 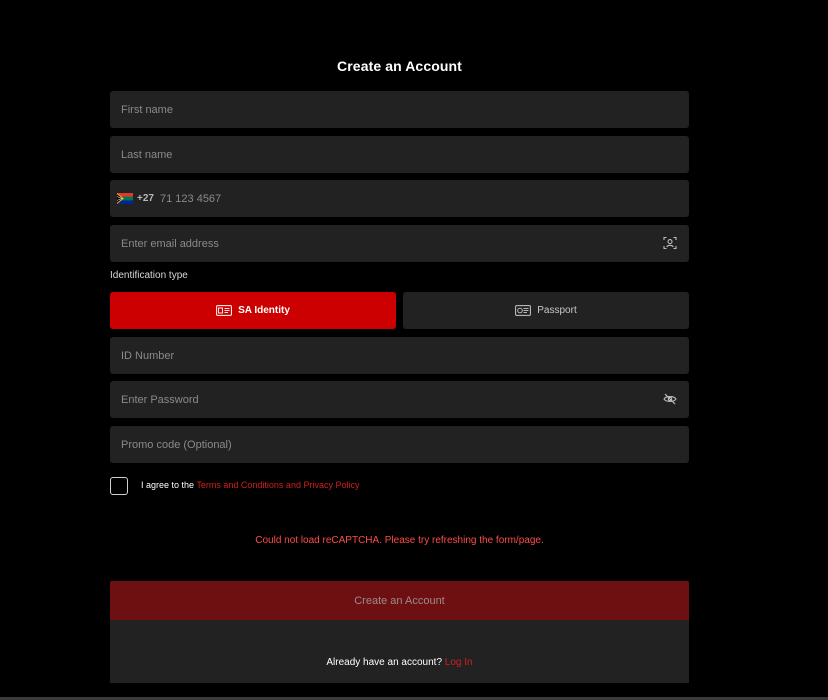 I want to click on email-input, so click(x=399, y=243).